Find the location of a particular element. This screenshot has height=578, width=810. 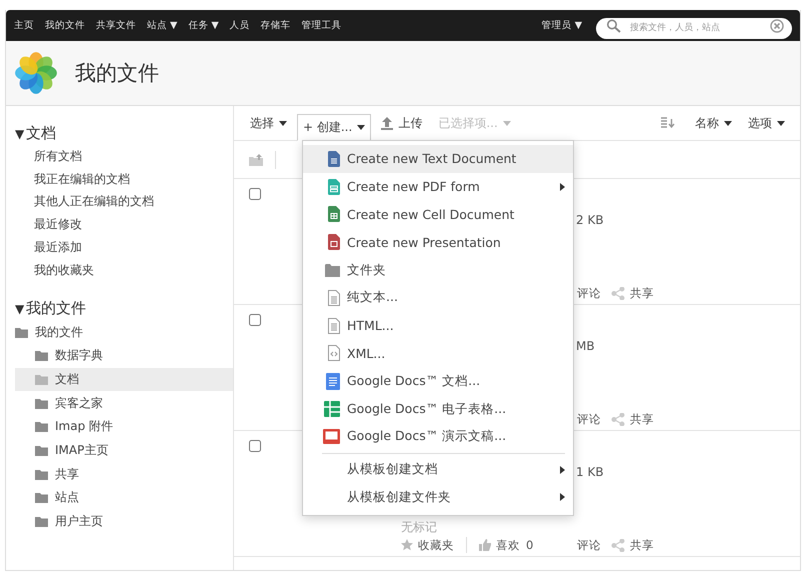

sidebar-link: 其他人正在编辑的文档 is located at coordinates (133, 202).